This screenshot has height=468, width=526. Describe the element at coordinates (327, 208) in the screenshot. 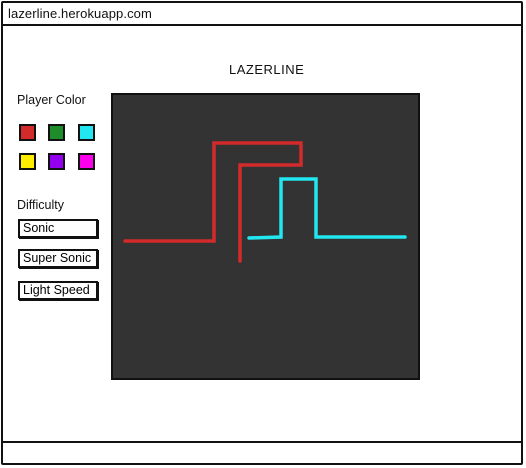

I see `cyan-trail` at that location.